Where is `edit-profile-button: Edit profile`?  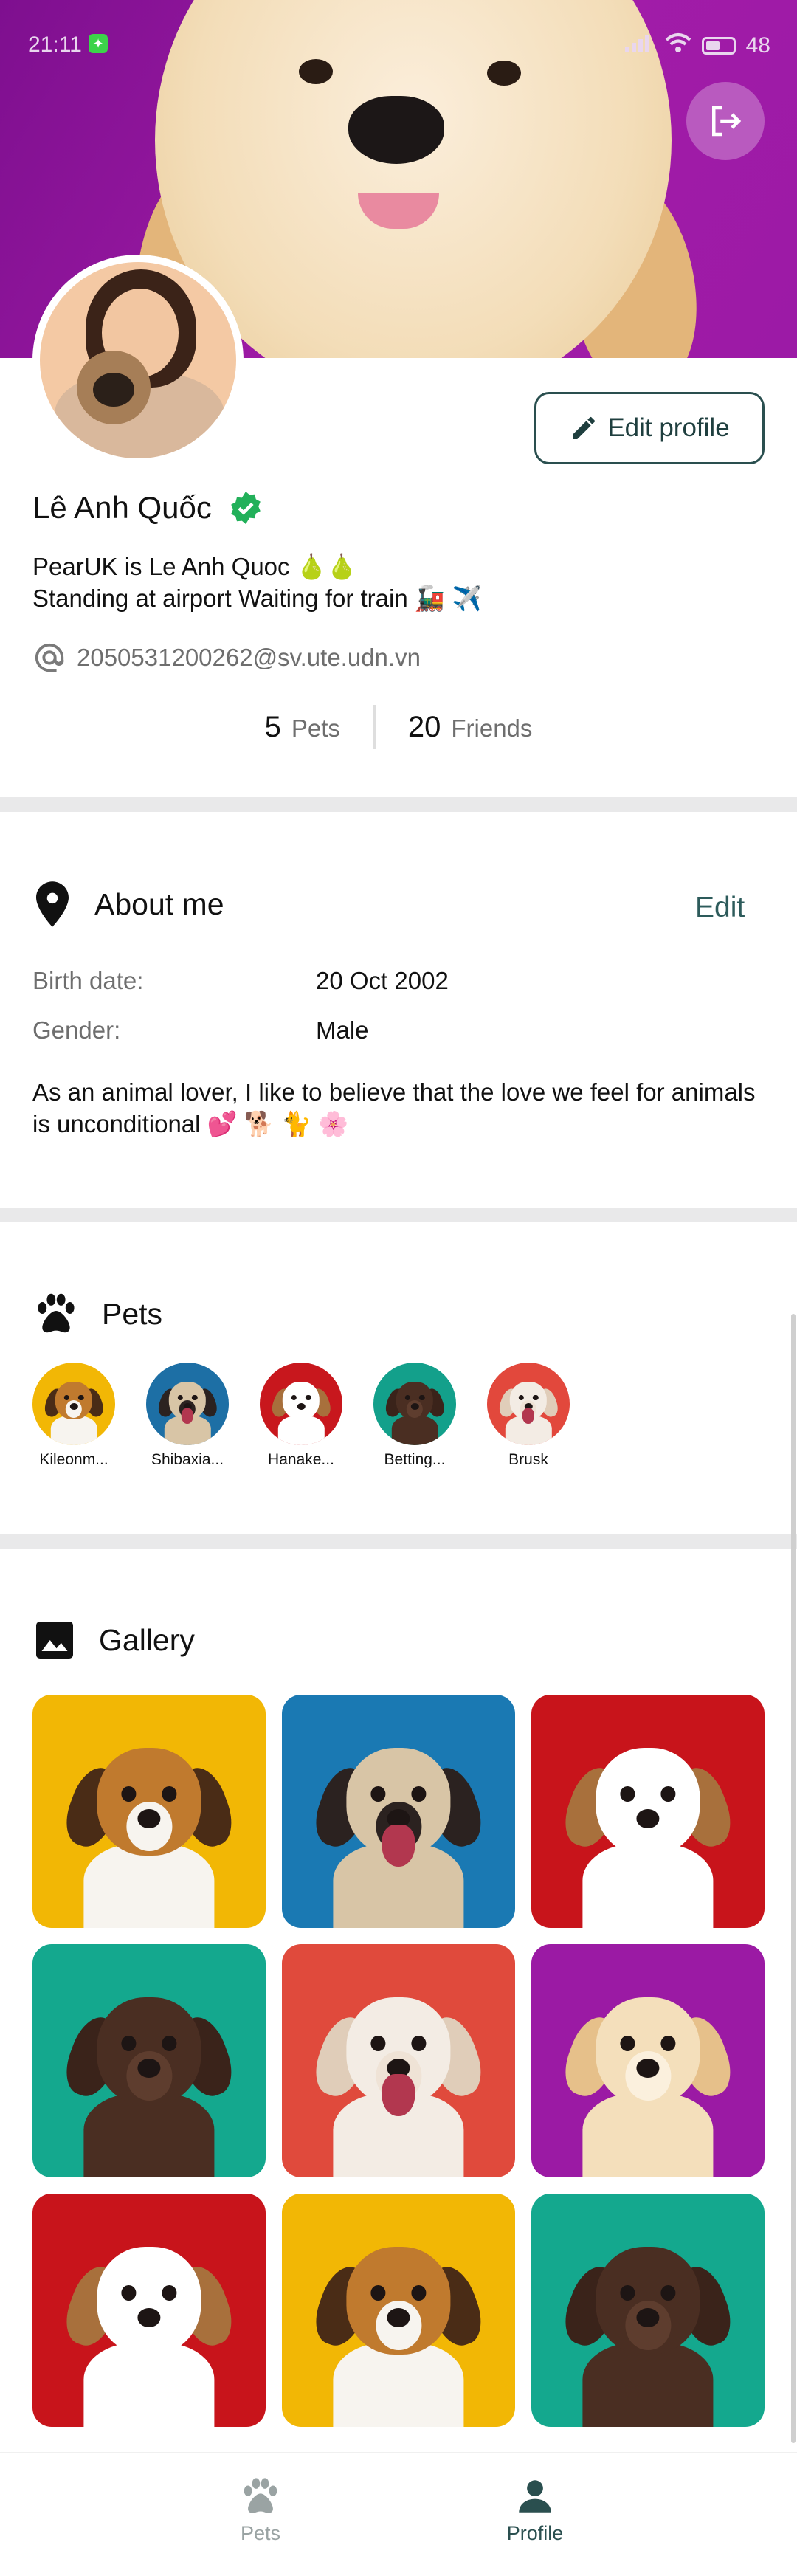
edit-profile-button: Edit profile is located at coordinates (649, 428).